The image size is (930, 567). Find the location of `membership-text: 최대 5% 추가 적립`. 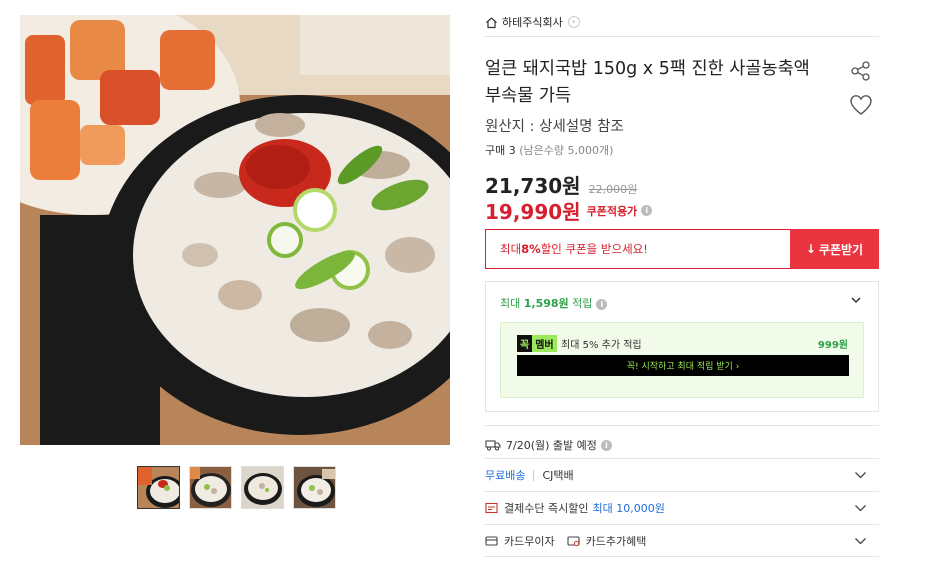

membership-text: 최대 5% 추가 적립 is located at coordinates (601, 345).